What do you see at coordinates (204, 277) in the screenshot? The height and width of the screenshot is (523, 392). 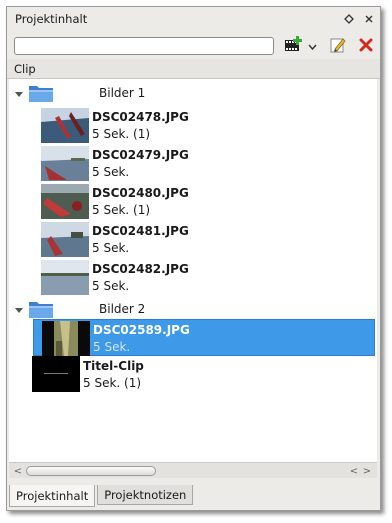 I see `clip-row: DSC02482.JPG 5 Sek.` at bounding box center [204, 277].